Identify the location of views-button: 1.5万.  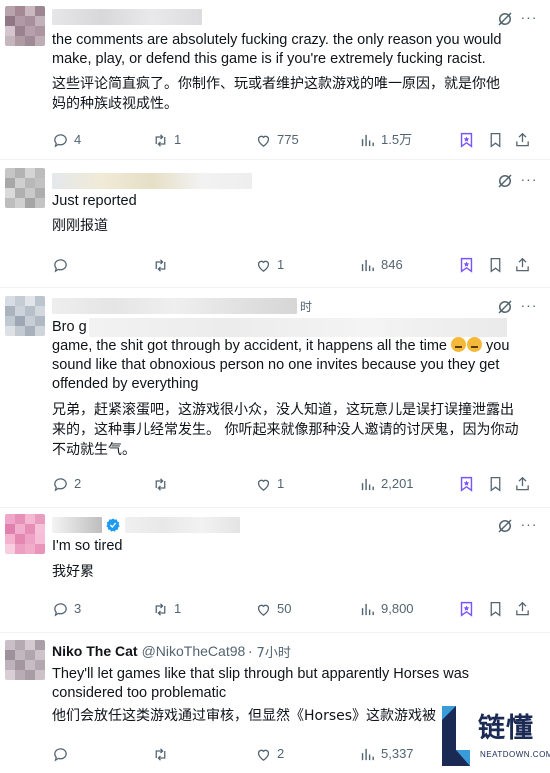
(385, 140).